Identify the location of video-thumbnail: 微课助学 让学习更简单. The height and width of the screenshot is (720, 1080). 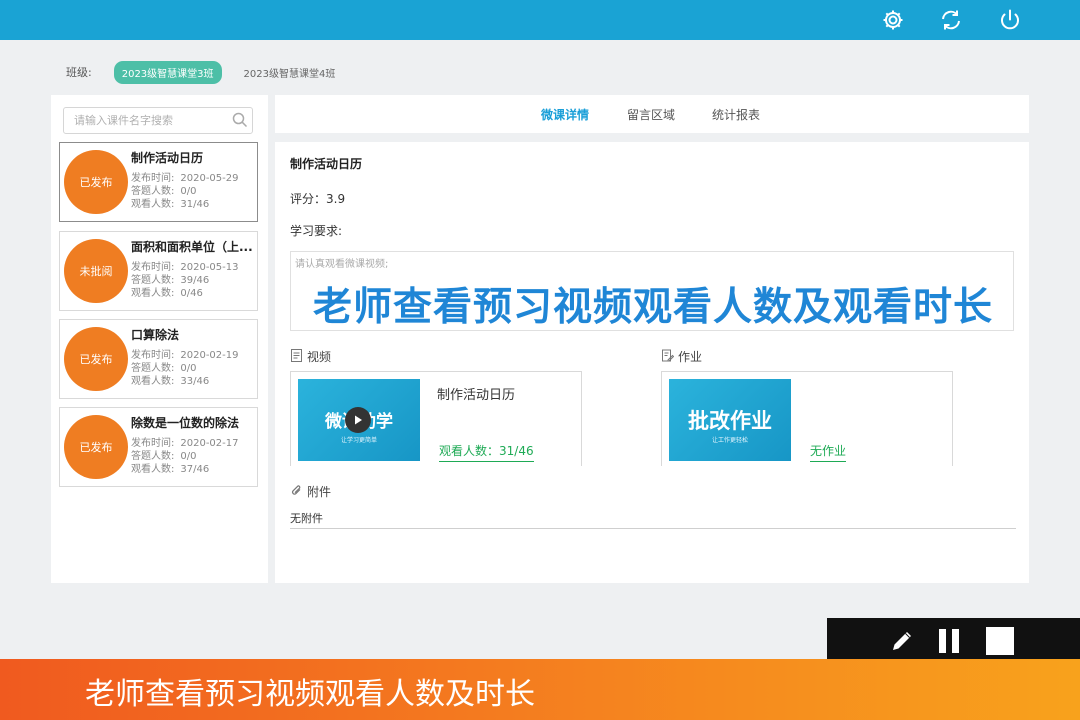
(359, 420).